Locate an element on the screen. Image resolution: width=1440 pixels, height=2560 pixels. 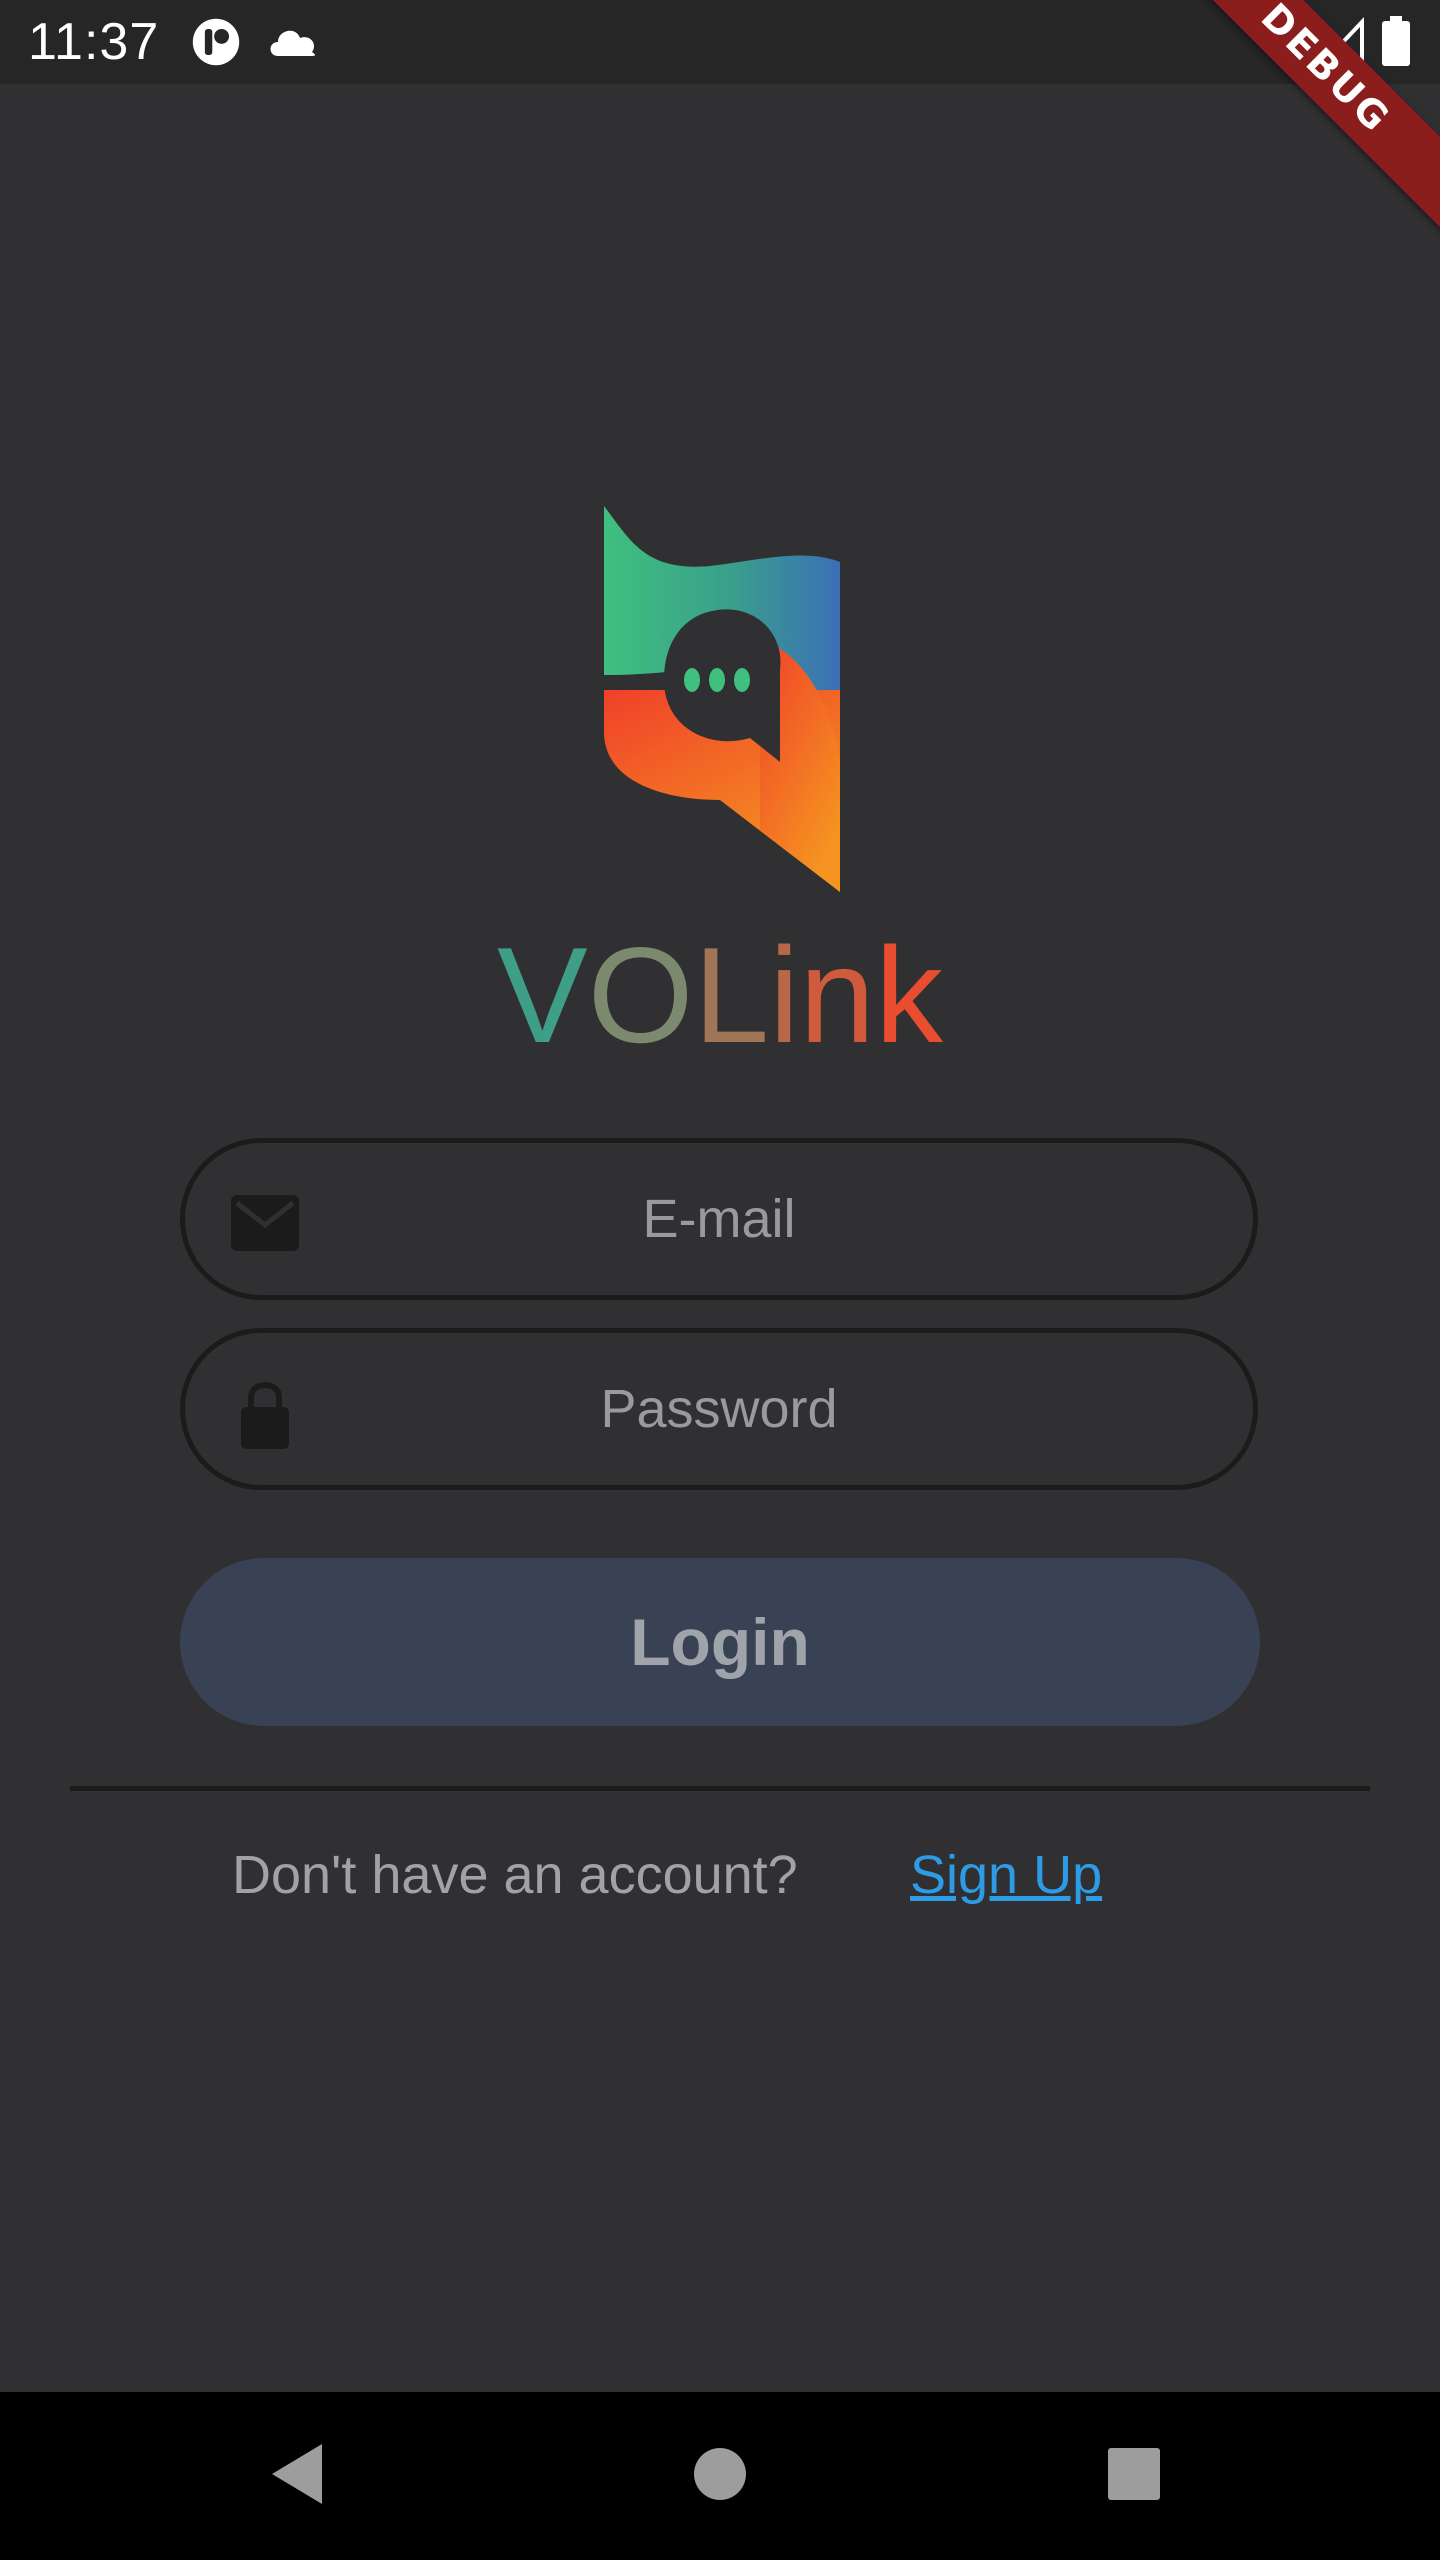
email-placeholder: E-mail is located at coordinates (719, 1219).